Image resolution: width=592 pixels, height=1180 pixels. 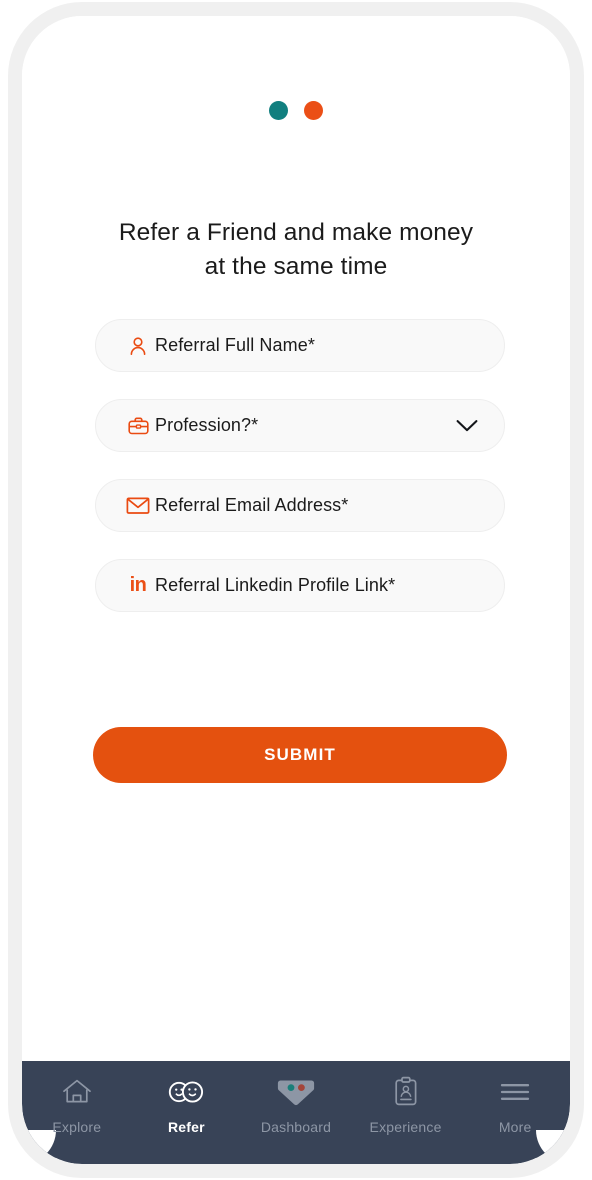 I want to click on referral-linkedin-input: in Referral Linkedin Profile Link*, so click(x=300, y=585).